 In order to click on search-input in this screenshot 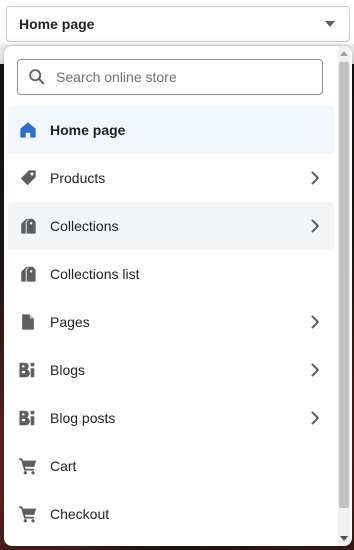, I will do `click(184, 77)`.